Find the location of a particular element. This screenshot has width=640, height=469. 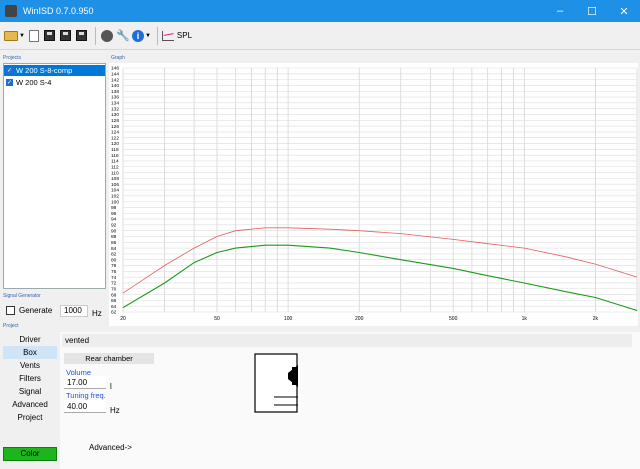

toolbar: ▼ 🔧 i ▼ SPL is located at coordinates (320, 36).